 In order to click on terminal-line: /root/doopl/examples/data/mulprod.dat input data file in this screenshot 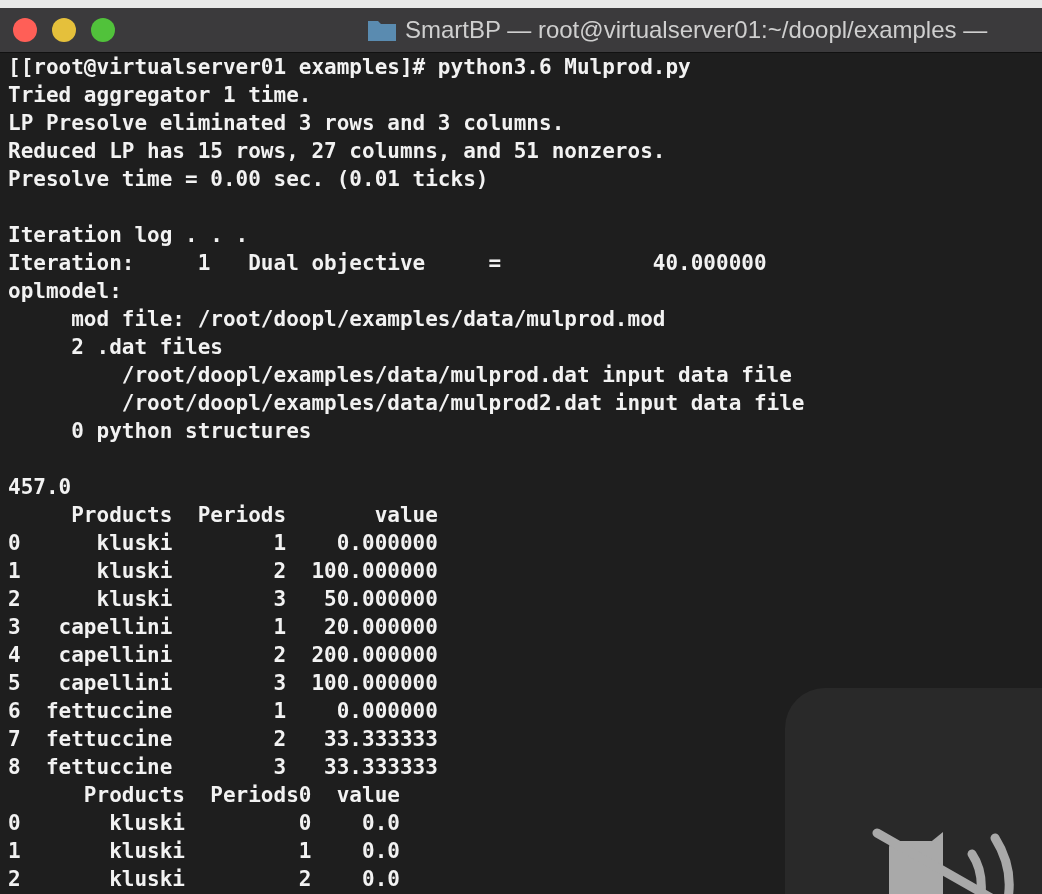, I will do `click(456, 375)`.